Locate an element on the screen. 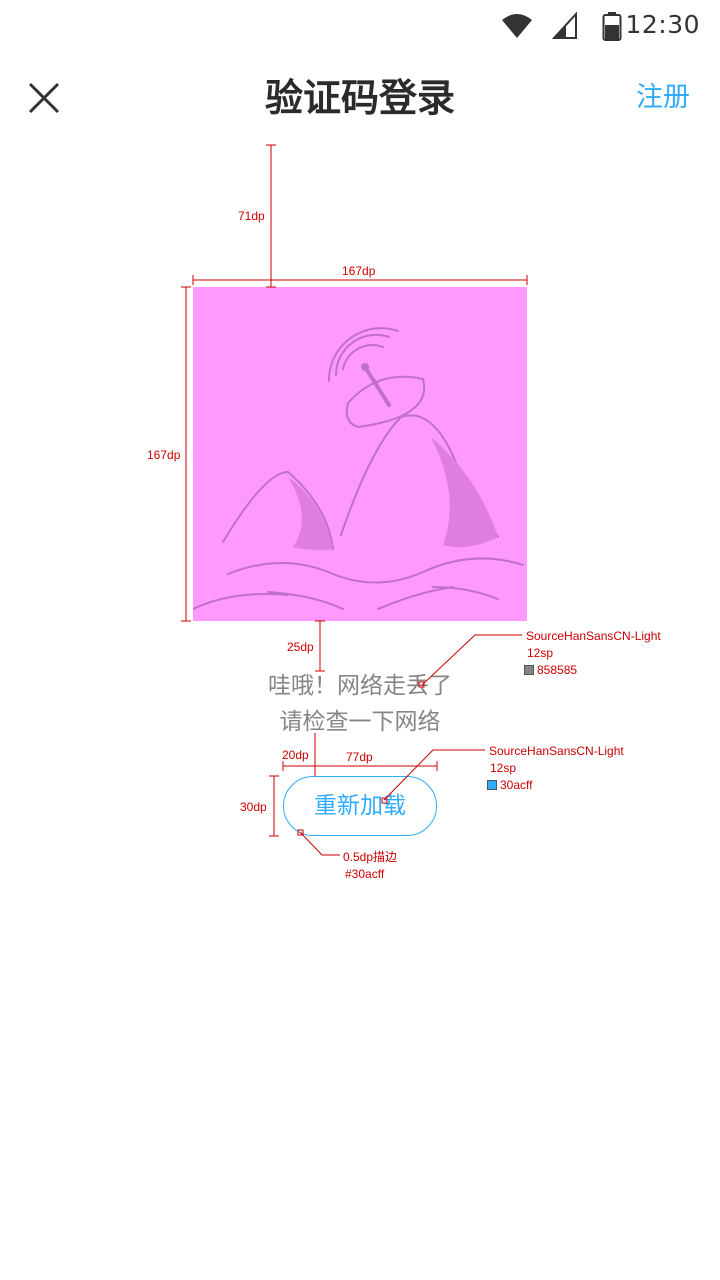 The image size is (720, 1280). battery-icon is located at coordinates (612, 26).